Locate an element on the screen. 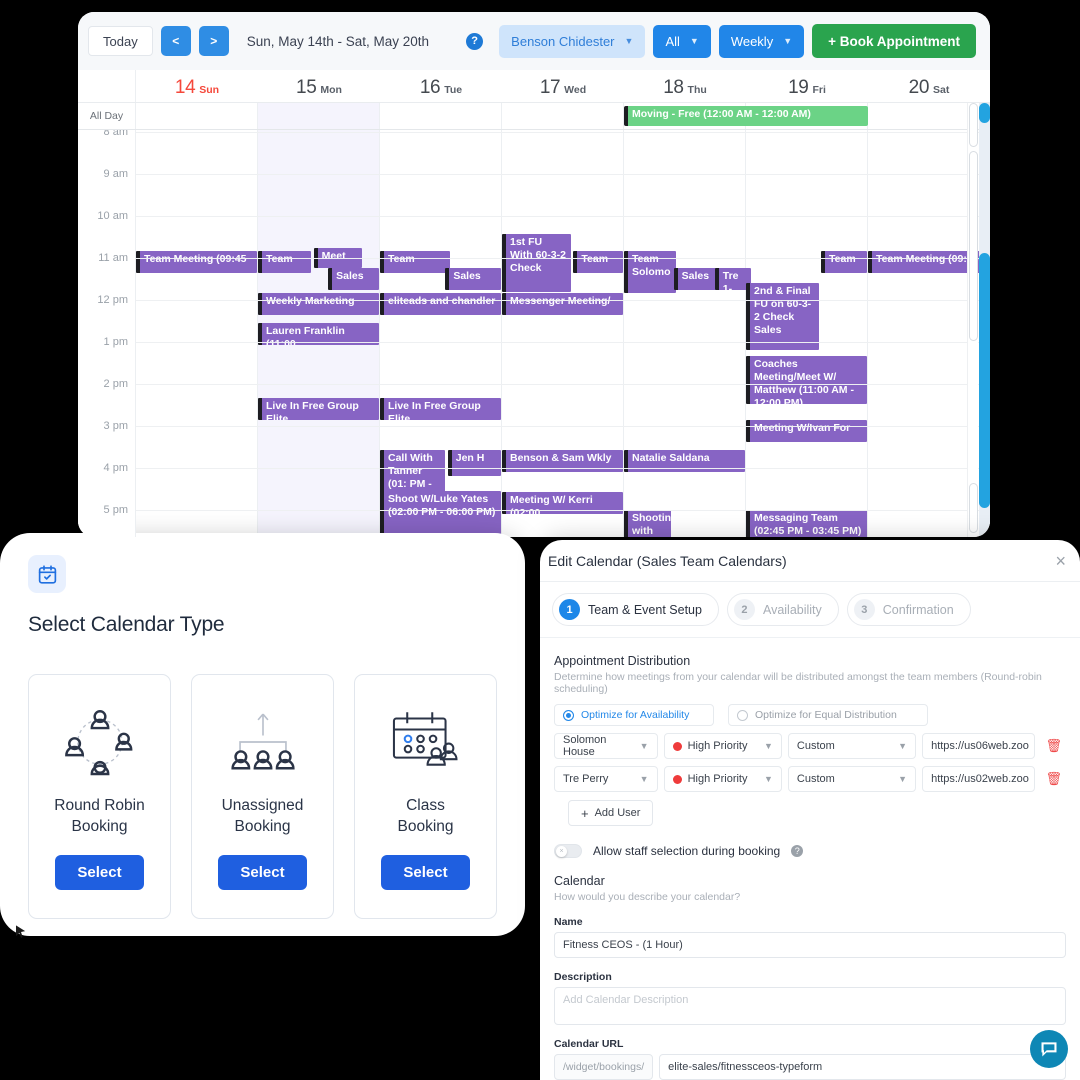 The image size is (1080, 1080). radio-optimize-equal: Optimize for Equal Distribution is located at coordinates (828, 715).